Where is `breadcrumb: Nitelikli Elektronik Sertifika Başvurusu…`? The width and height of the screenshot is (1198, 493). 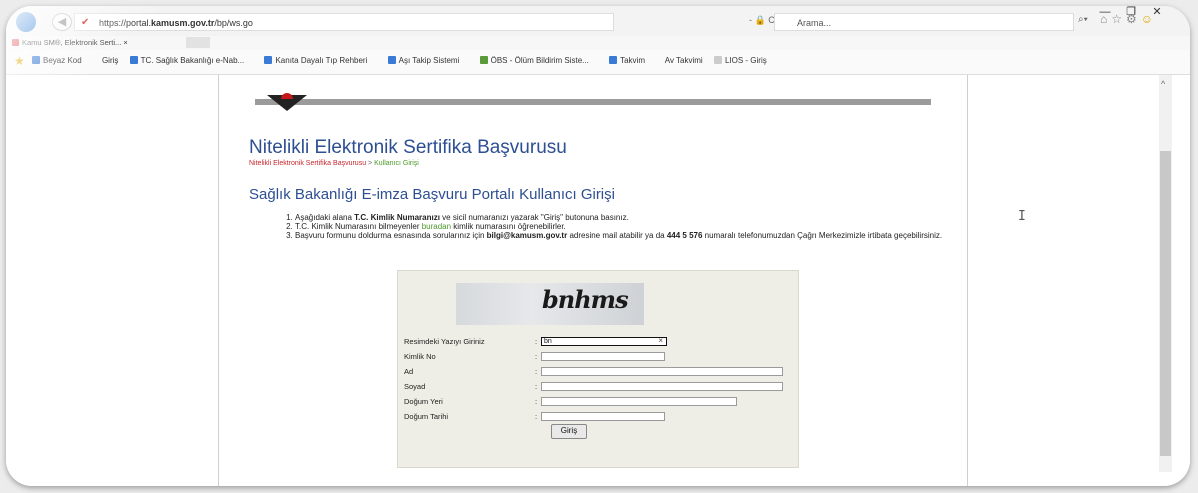 breadcrumb: Nitelikli Elektronik Sertifika Başvurusu… is located at coordinates (334, 163).